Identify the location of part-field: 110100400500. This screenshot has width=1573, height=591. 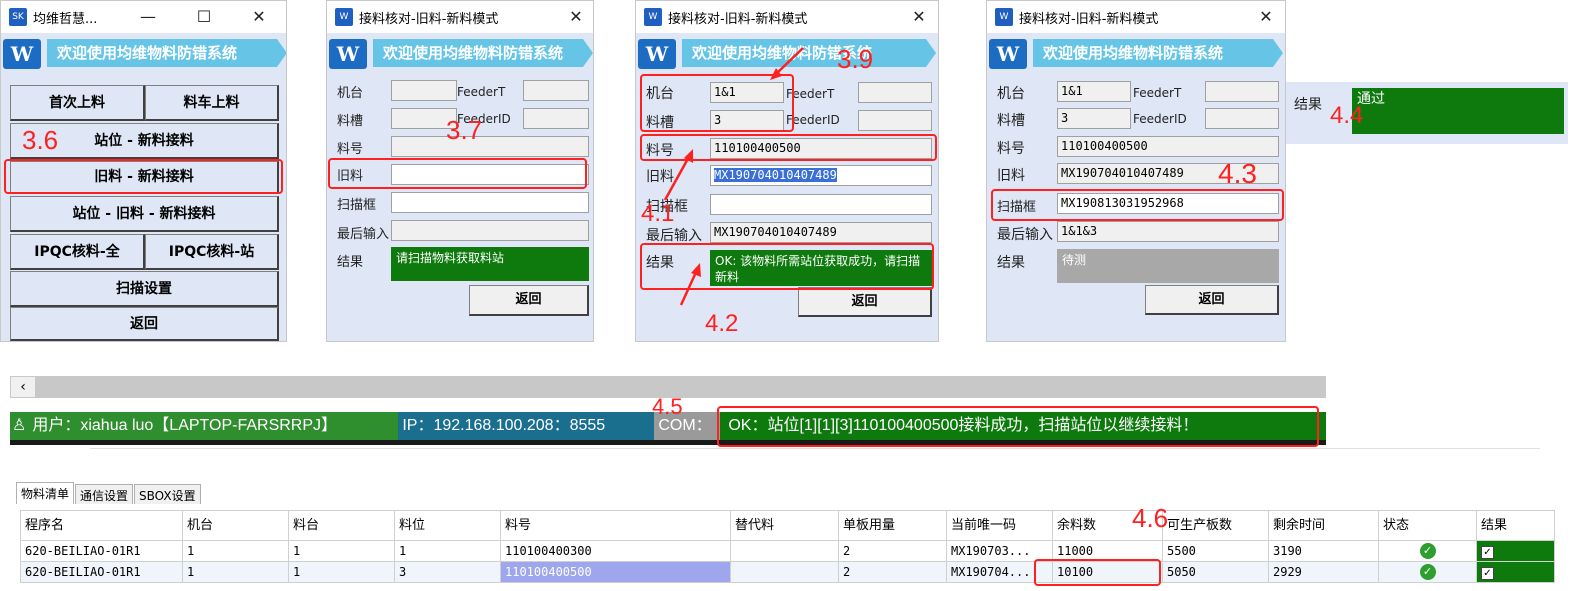
(1168, 146).